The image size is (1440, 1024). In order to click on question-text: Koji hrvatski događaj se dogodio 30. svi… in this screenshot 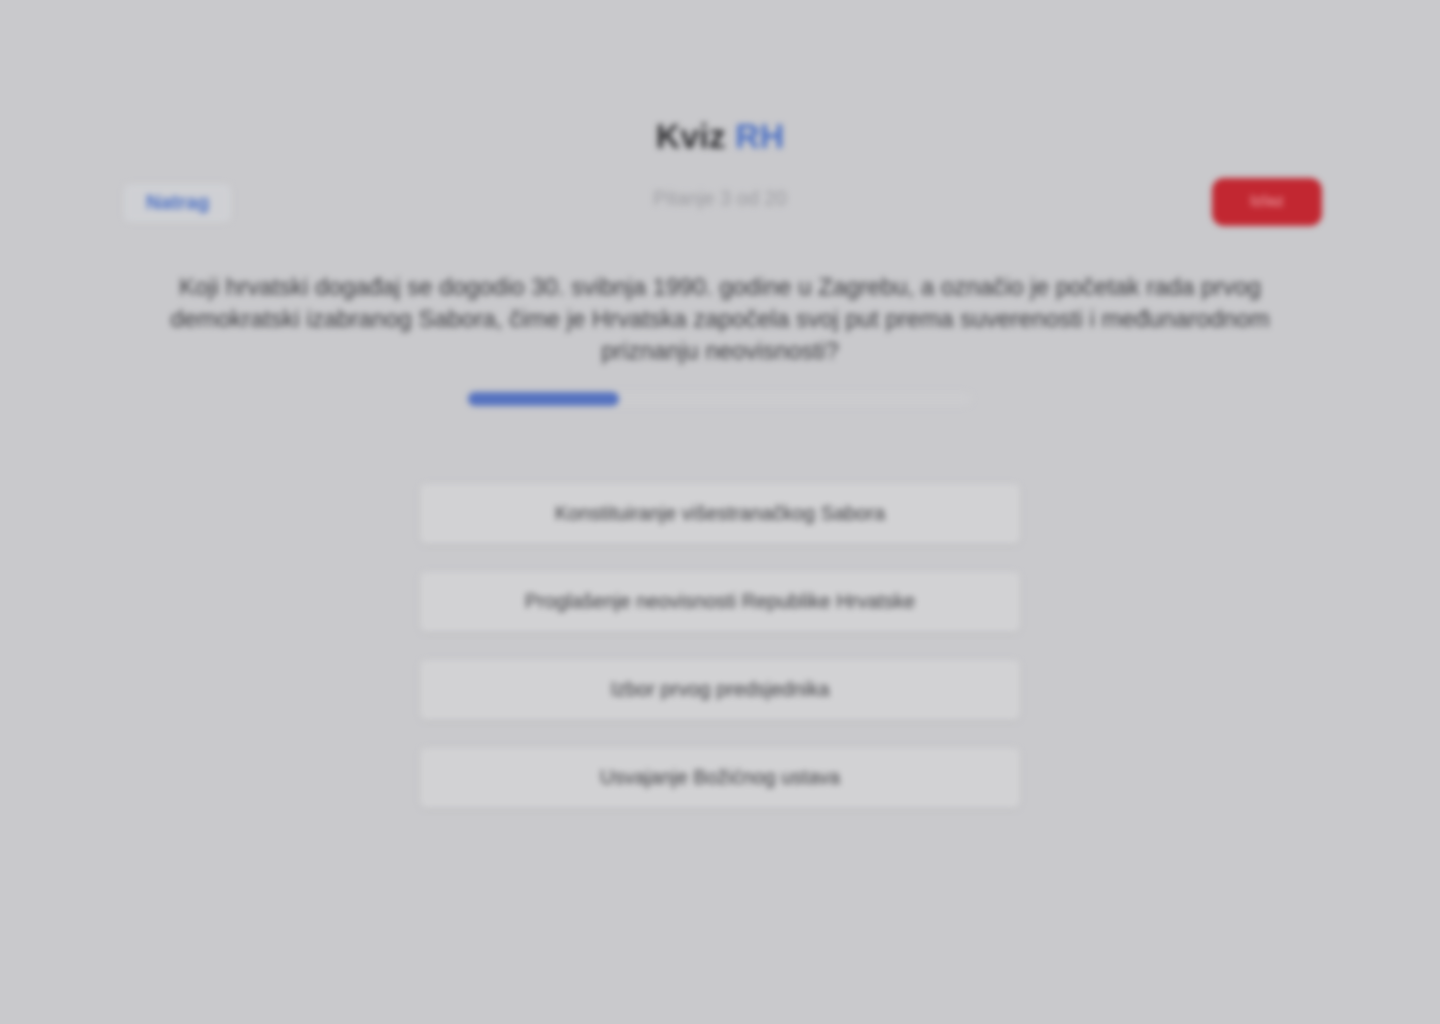, I will do `click(720, 319)`.